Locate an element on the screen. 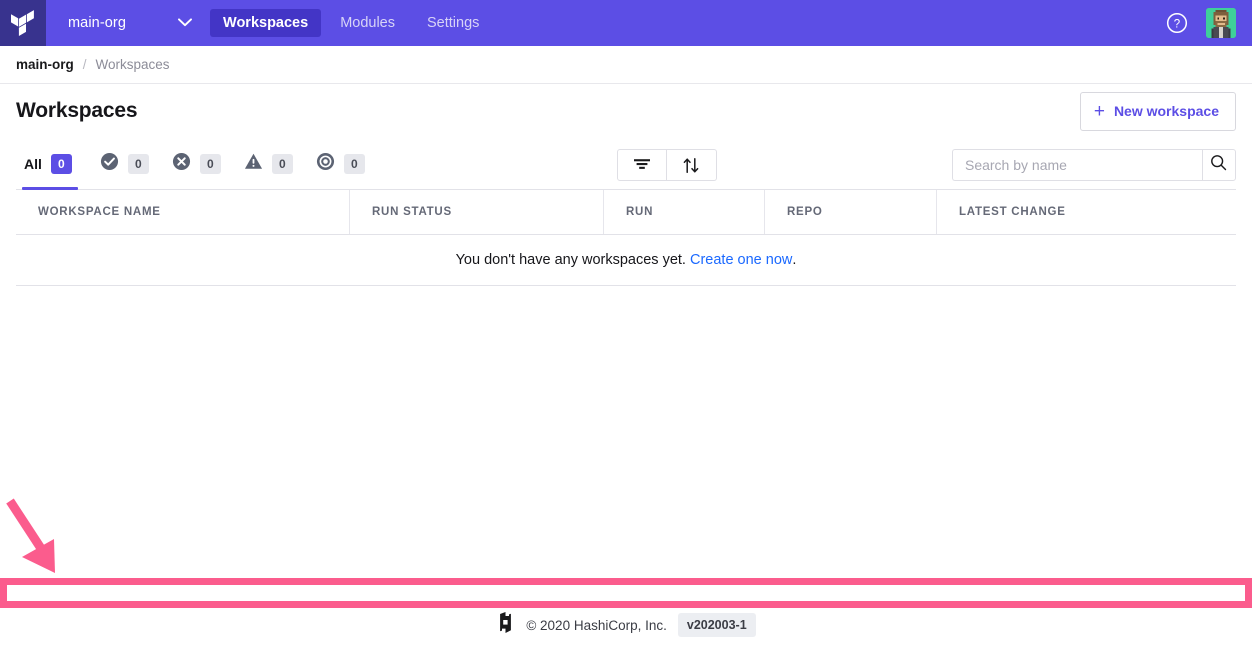 The width and height of the screenshot is (1252, 647). tab-running-count: 0 is located at coordinates (354, 164).